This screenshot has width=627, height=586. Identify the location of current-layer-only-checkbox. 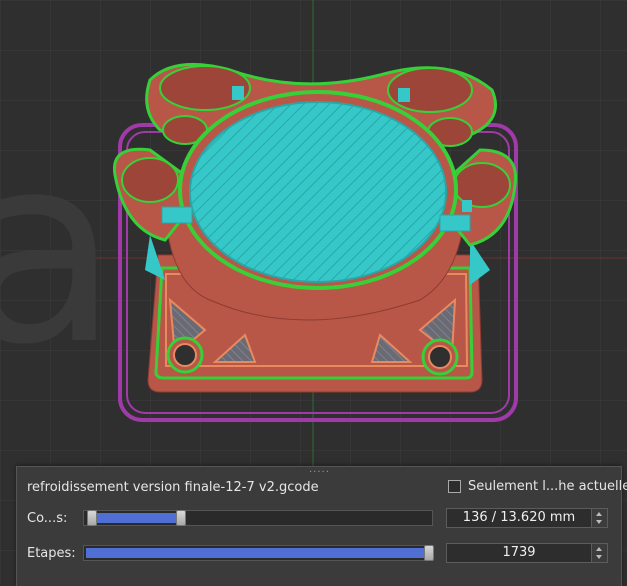
(454, 486).